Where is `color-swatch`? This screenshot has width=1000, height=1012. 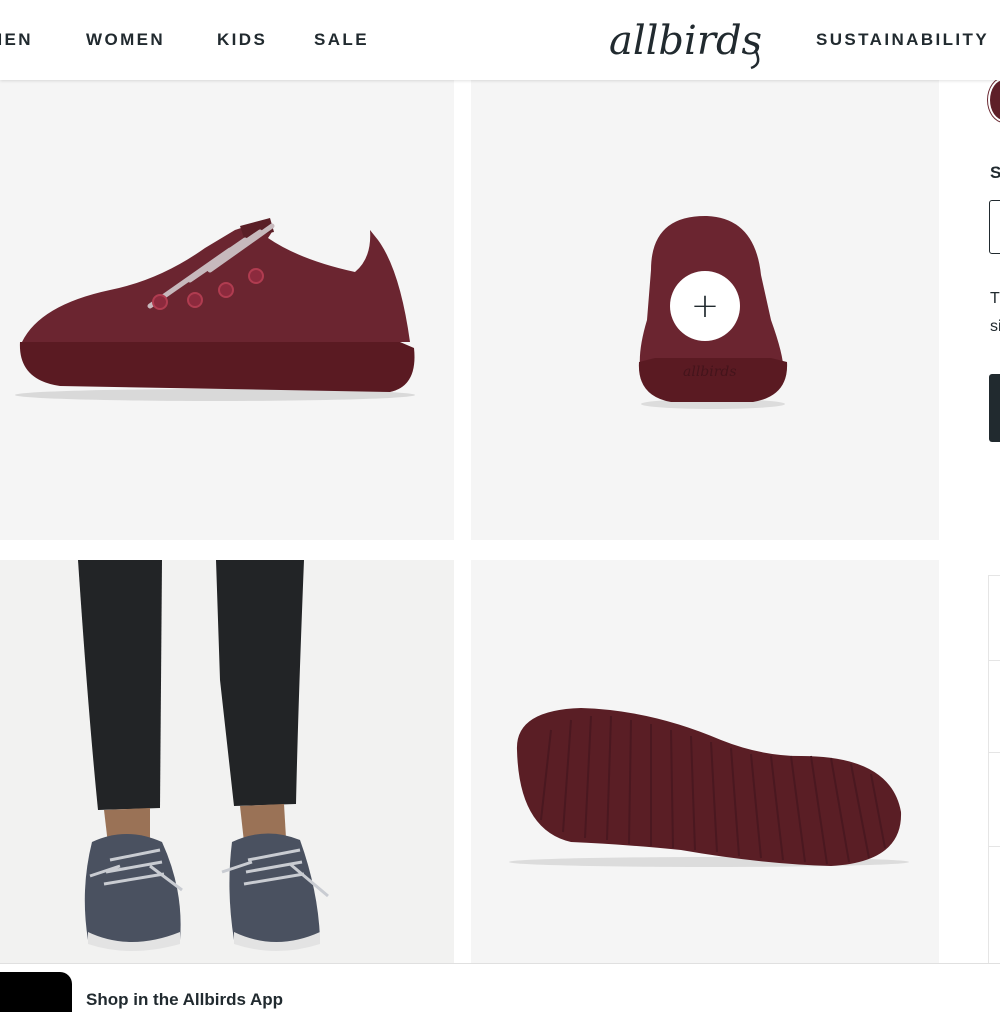
color-swatch is located at coordinates (994, 100).